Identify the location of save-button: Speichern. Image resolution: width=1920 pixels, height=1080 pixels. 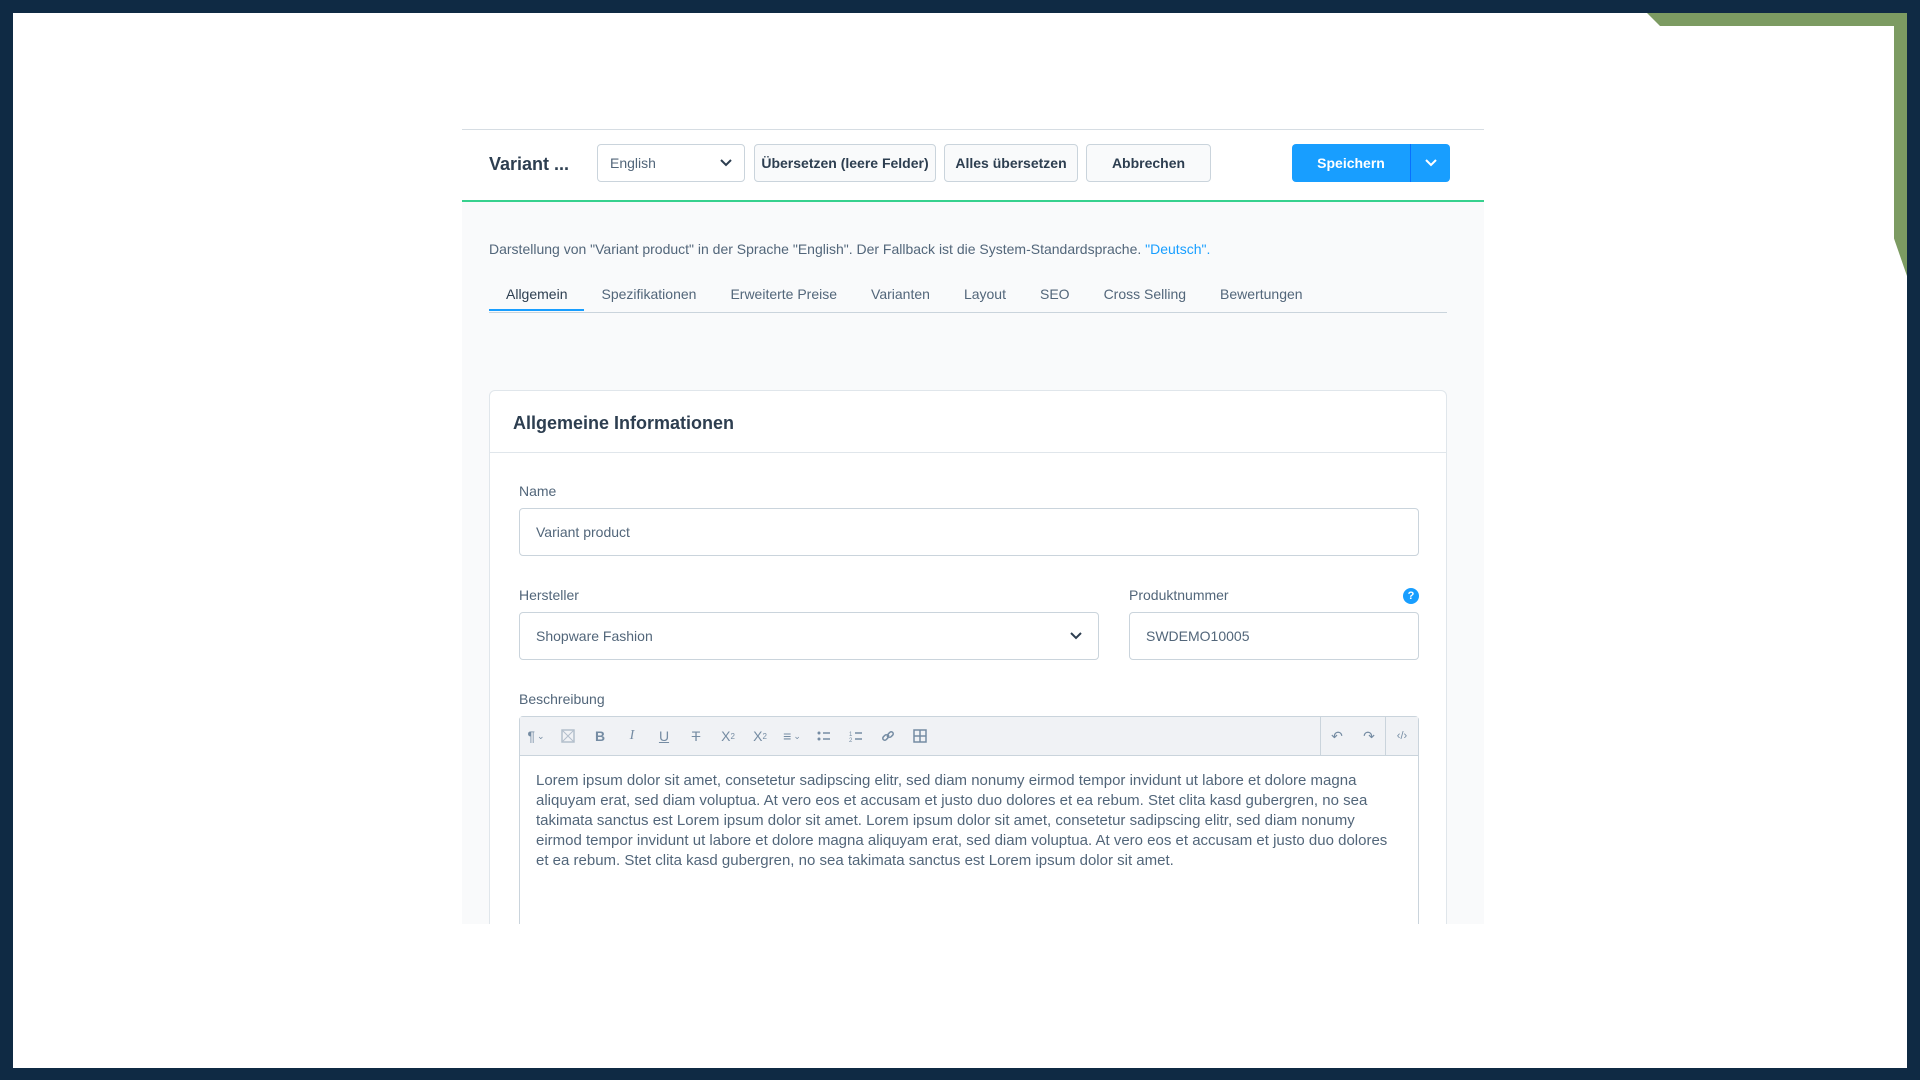
(1351, 163).